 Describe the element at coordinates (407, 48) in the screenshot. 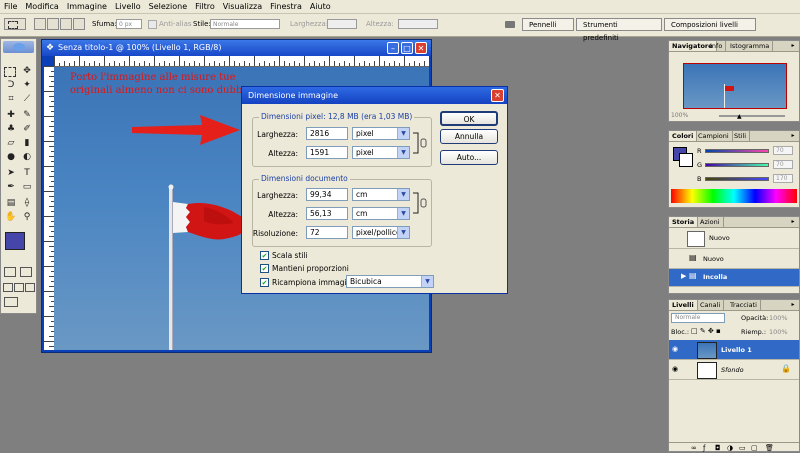

I see `maximize-icon: □` at that location.